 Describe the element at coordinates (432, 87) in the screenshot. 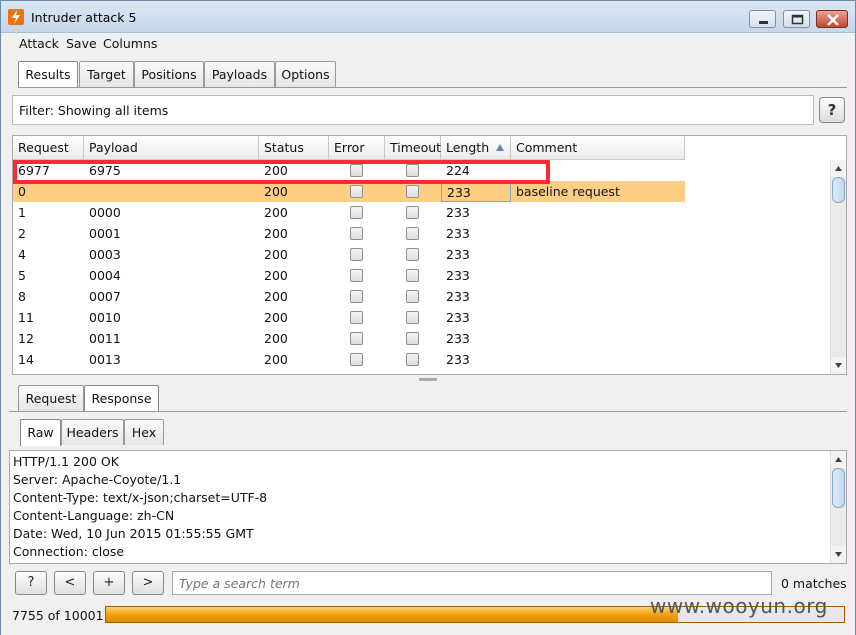

I see `tab-divider` at that location.